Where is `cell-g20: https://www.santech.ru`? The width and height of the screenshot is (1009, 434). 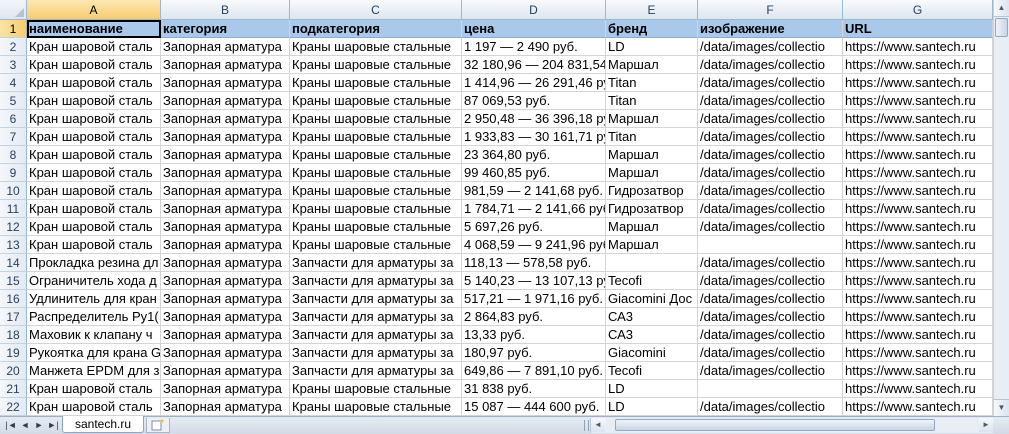 cell-g20: https://www.santech.ru is located at coordinates (918, 371).